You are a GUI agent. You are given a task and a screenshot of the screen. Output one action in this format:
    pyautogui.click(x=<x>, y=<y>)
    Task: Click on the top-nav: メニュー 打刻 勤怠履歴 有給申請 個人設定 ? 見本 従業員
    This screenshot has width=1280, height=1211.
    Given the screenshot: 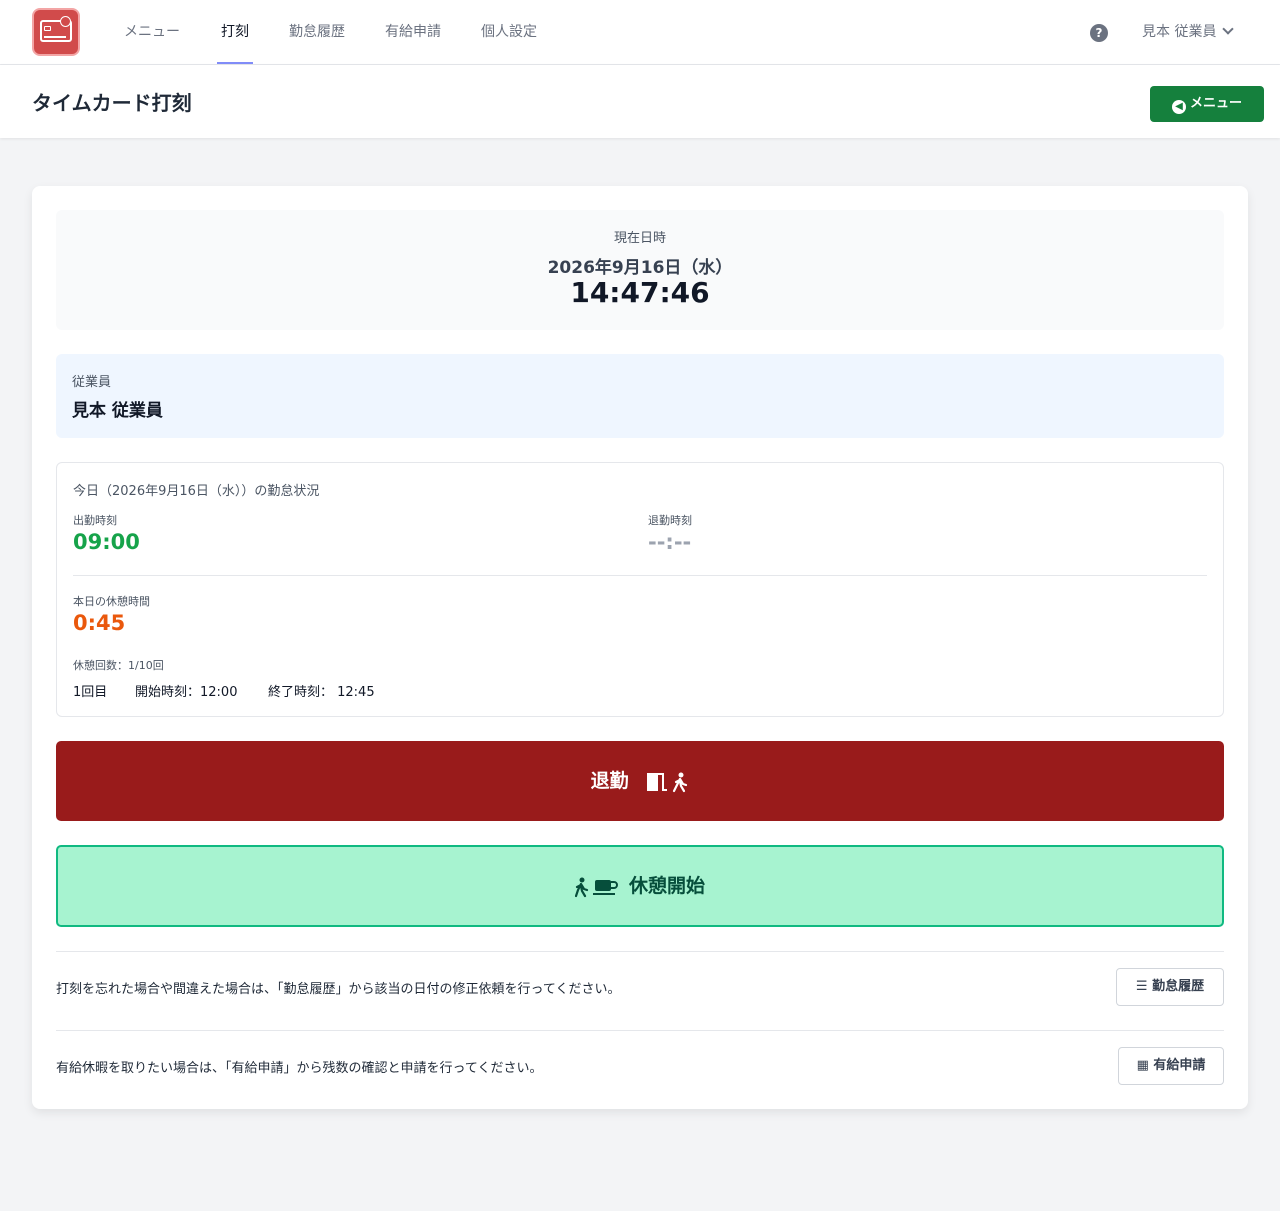 What is the action you would take?
    pyautogui.click(x=640, y=32)
    